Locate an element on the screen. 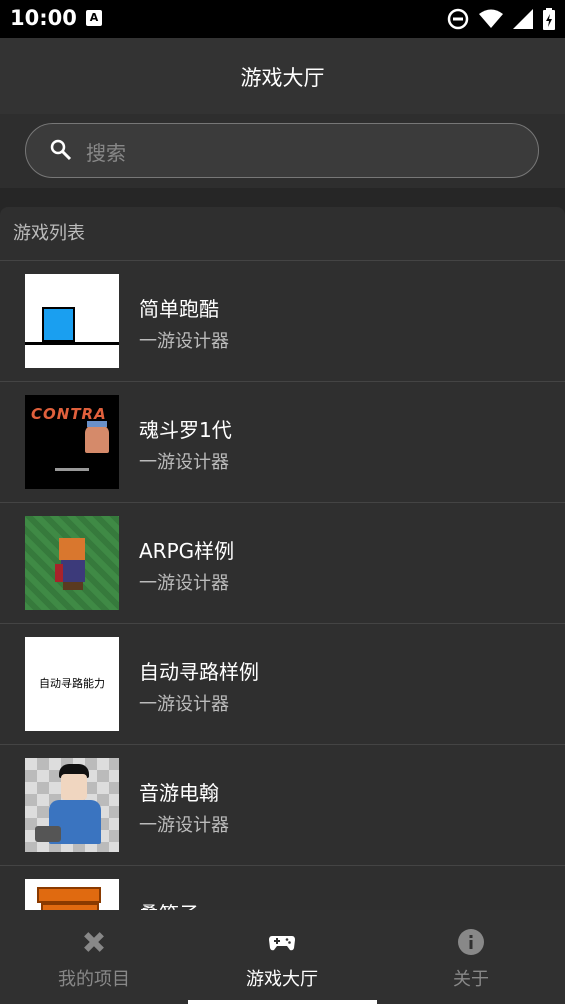 Image resolution: width=565 pixels, height=1004 pixels. list-item: ARPG样例 一游设计器 is located at coordinates (282, 563).